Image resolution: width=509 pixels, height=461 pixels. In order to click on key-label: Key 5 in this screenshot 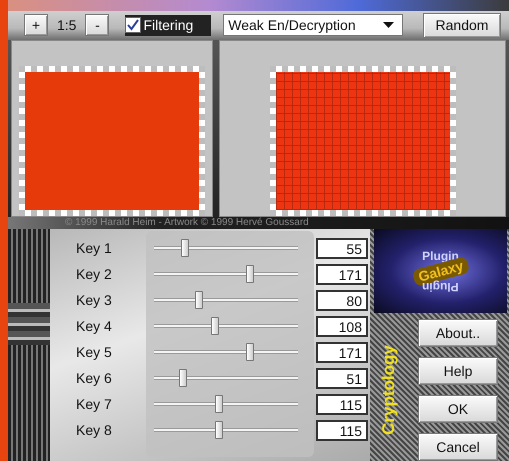, I will do `click(94, 352)`.